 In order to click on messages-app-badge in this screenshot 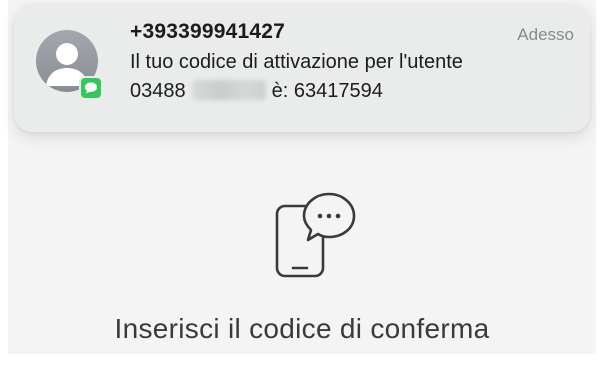, I will do `click(91, 88)`.